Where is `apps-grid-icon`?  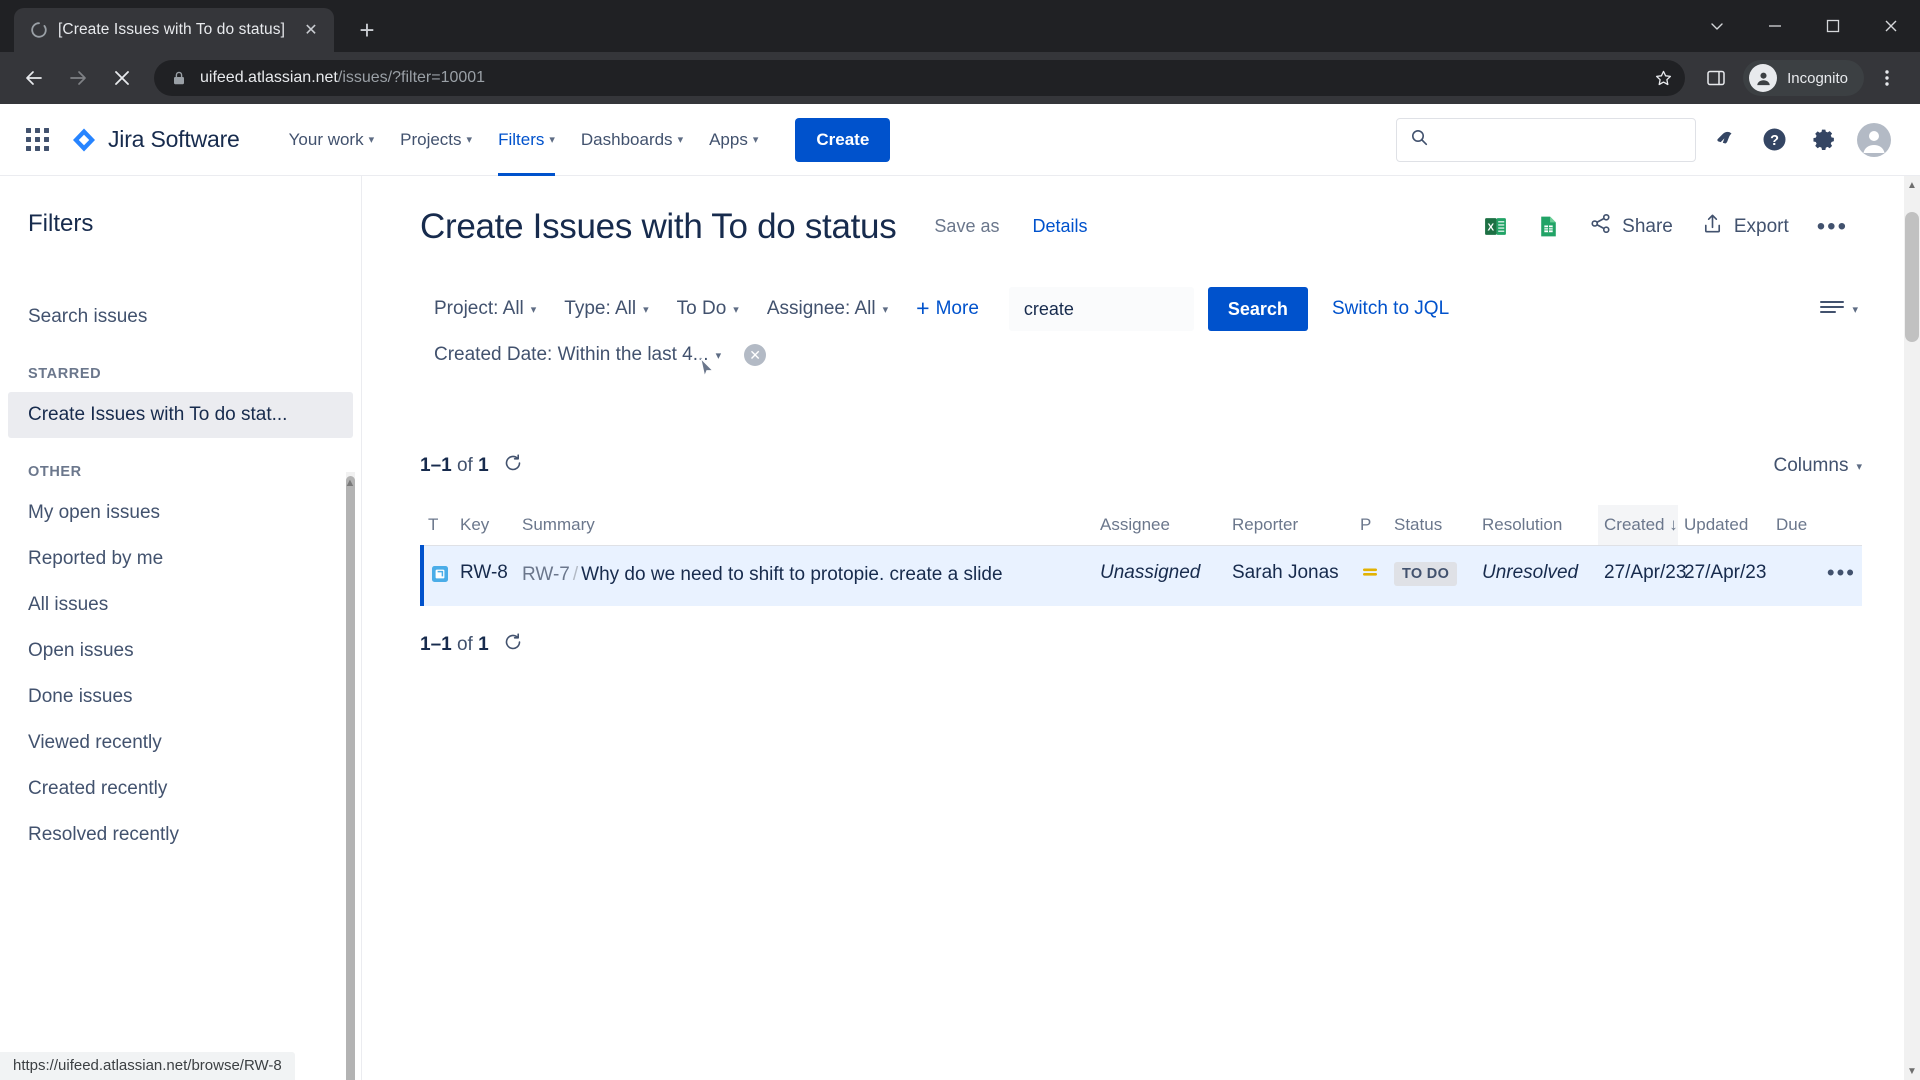
apps-grid-icon is located at coordinates (37, 139).